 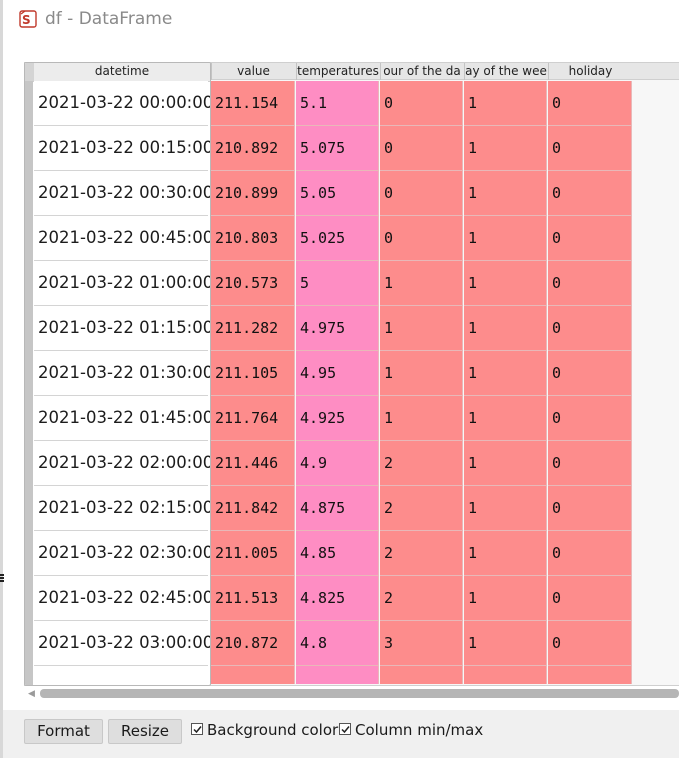 I want to click on table-cell: 5.025, so click(x=337, y=238).